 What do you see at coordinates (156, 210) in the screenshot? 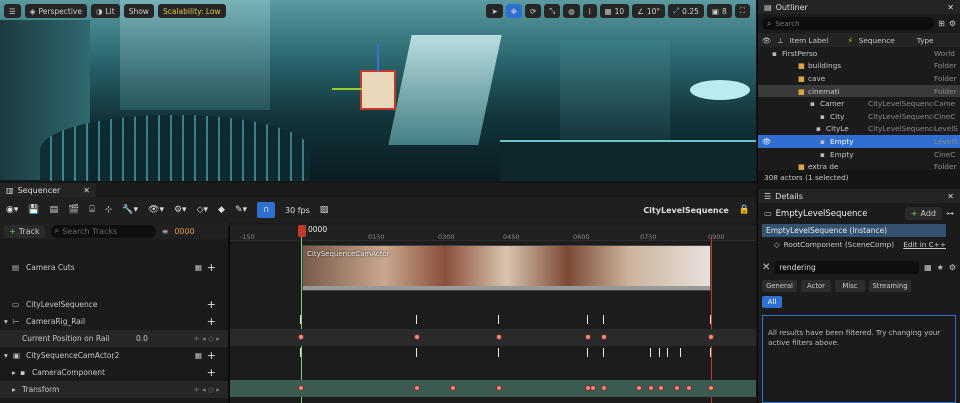
I see `view-options-icon: 👁▾` at bounding box center [156, 210].